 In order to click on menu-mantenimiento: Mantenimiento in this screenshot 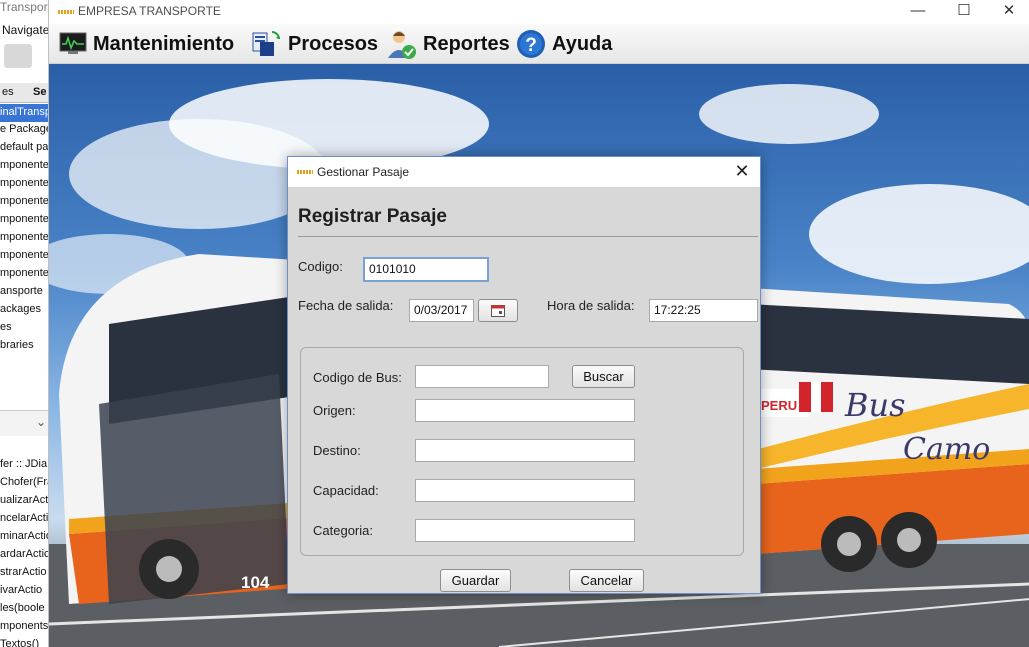, I will do `click(146, 44)`.